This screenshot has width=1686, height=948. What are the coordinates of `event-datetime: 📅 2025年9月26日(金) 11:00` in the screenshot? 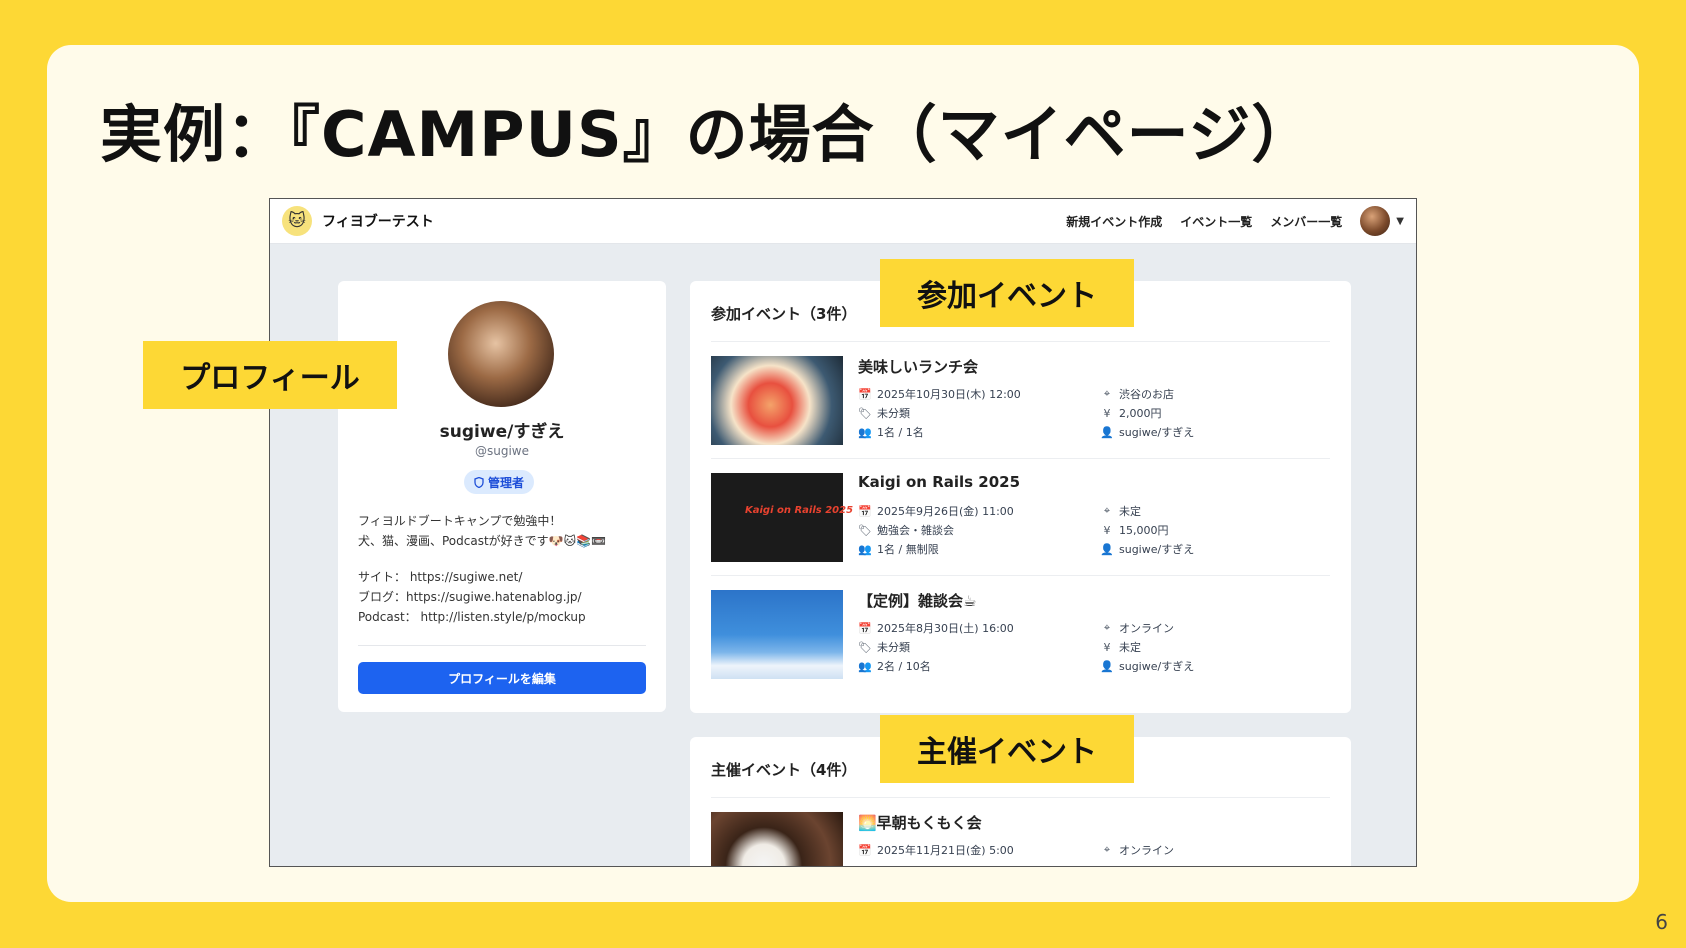 It's located at (936, 511).